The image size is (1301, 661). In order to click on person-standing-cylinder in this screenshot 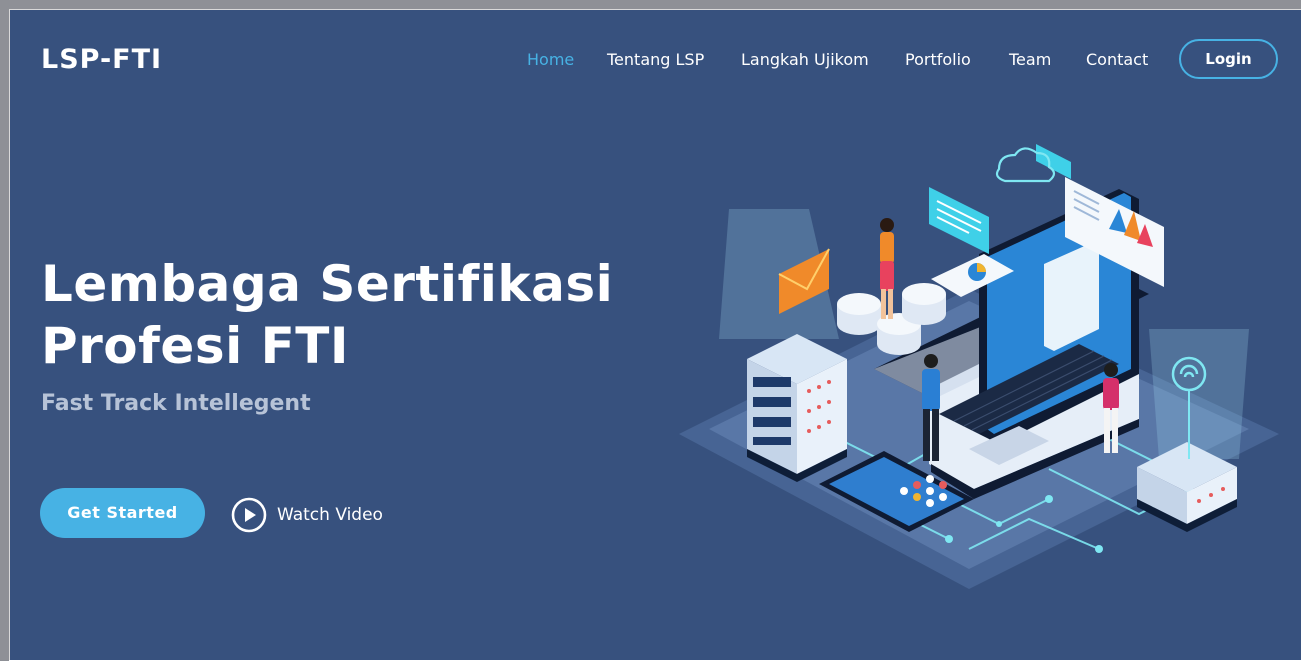, I will do `click(887, 268)`.